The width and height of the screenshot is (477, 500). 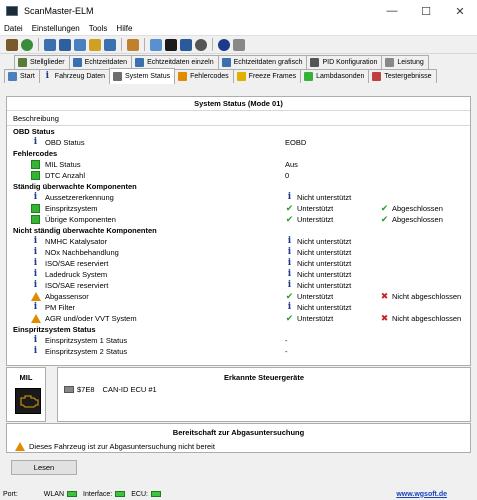 I want to click on list-item: i ISO/SAE reserviert i Nicht unterstützt, so click(x=238, y=263).